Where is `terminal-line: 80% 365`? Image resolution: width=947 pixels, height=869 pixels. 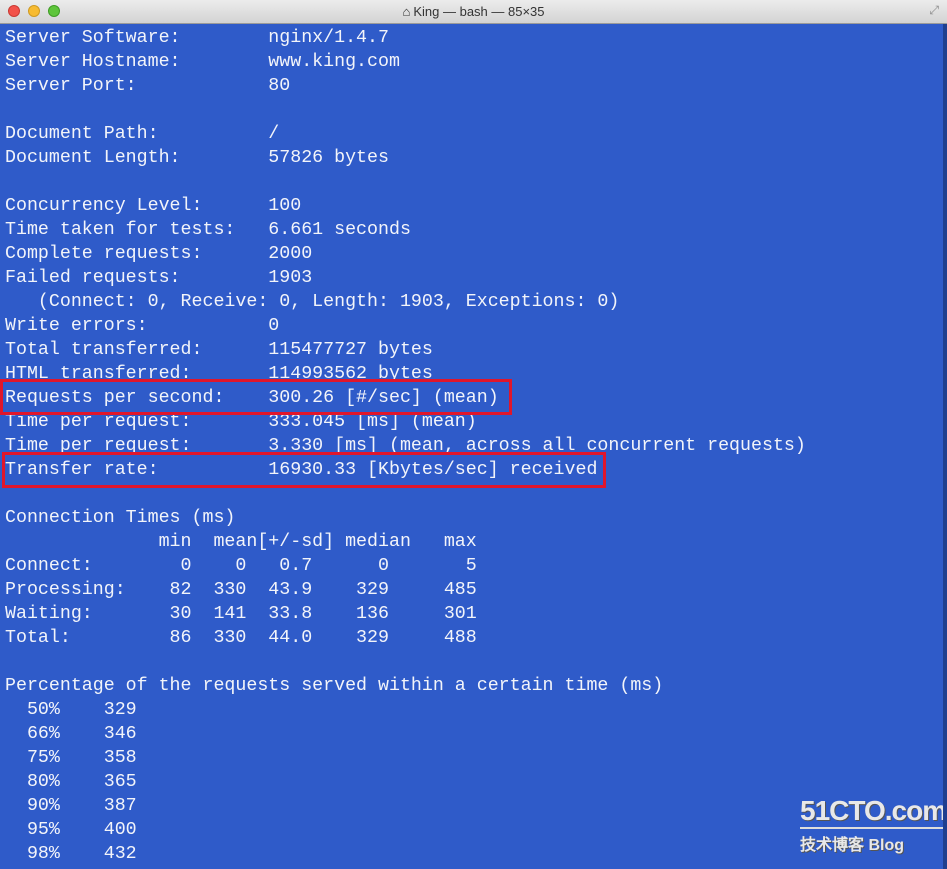 terminal-line: 80% 365 is located at coordinates (71, 782).